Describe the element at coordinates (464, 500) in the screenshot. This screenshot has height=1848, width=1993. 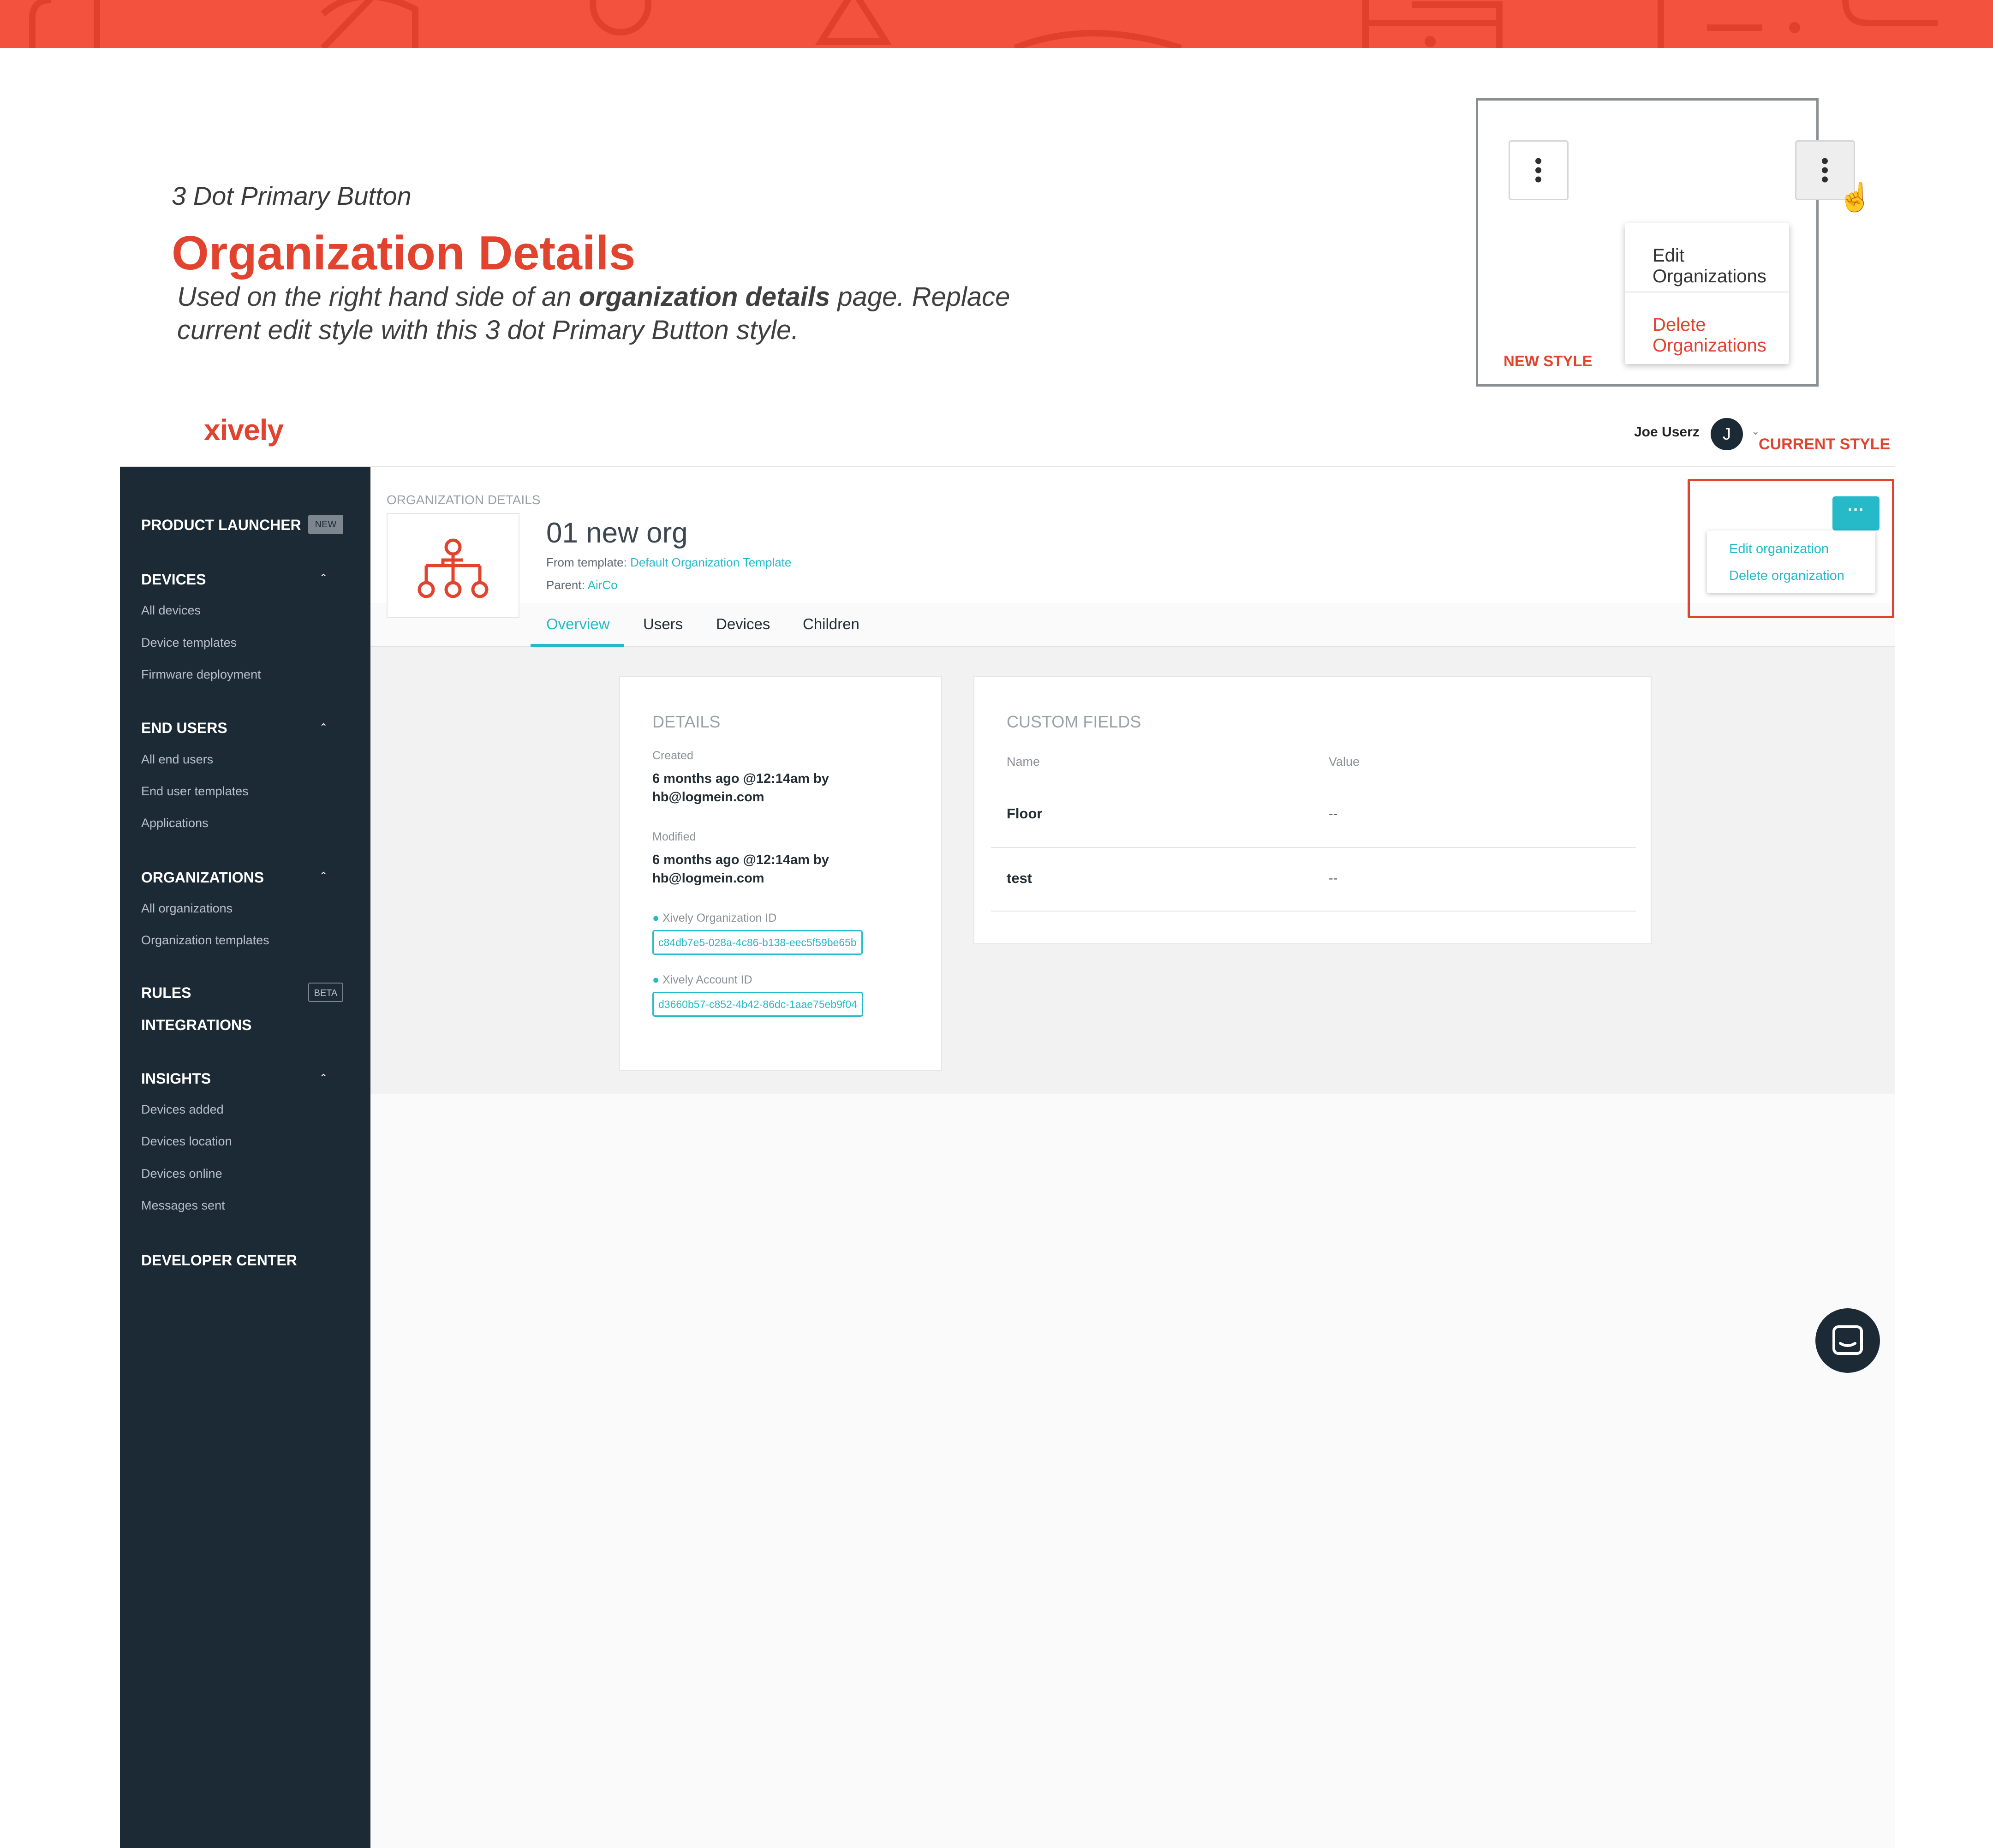
I see `section-label: ORGANIZATION DETAILS` at that location.